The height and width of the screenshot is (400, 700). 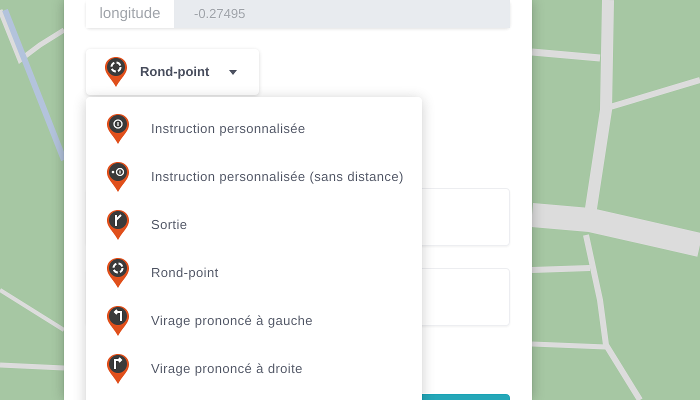 I want to click on menu-item: Sortie, so click(x=254, y=225).